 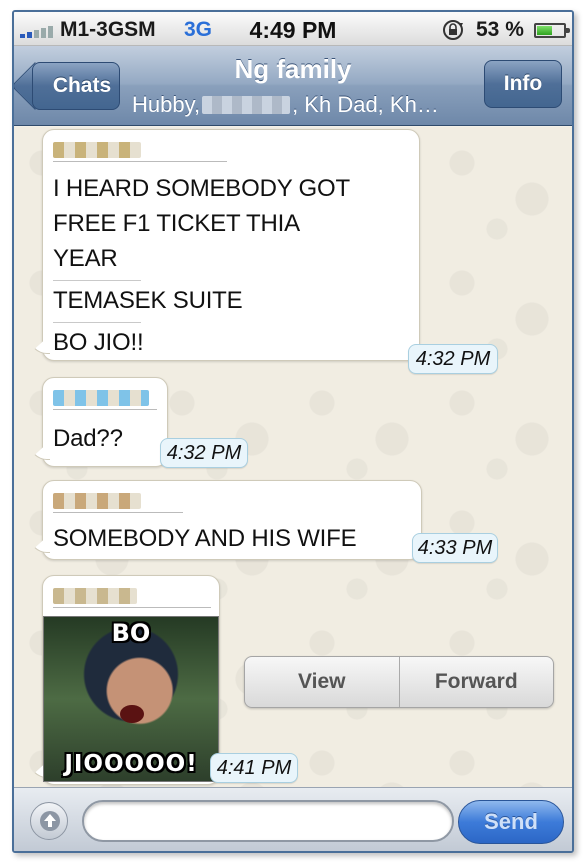 I want to click on message-line: I HEARD SOMEBODY GOT, so click(x=201, y=188).